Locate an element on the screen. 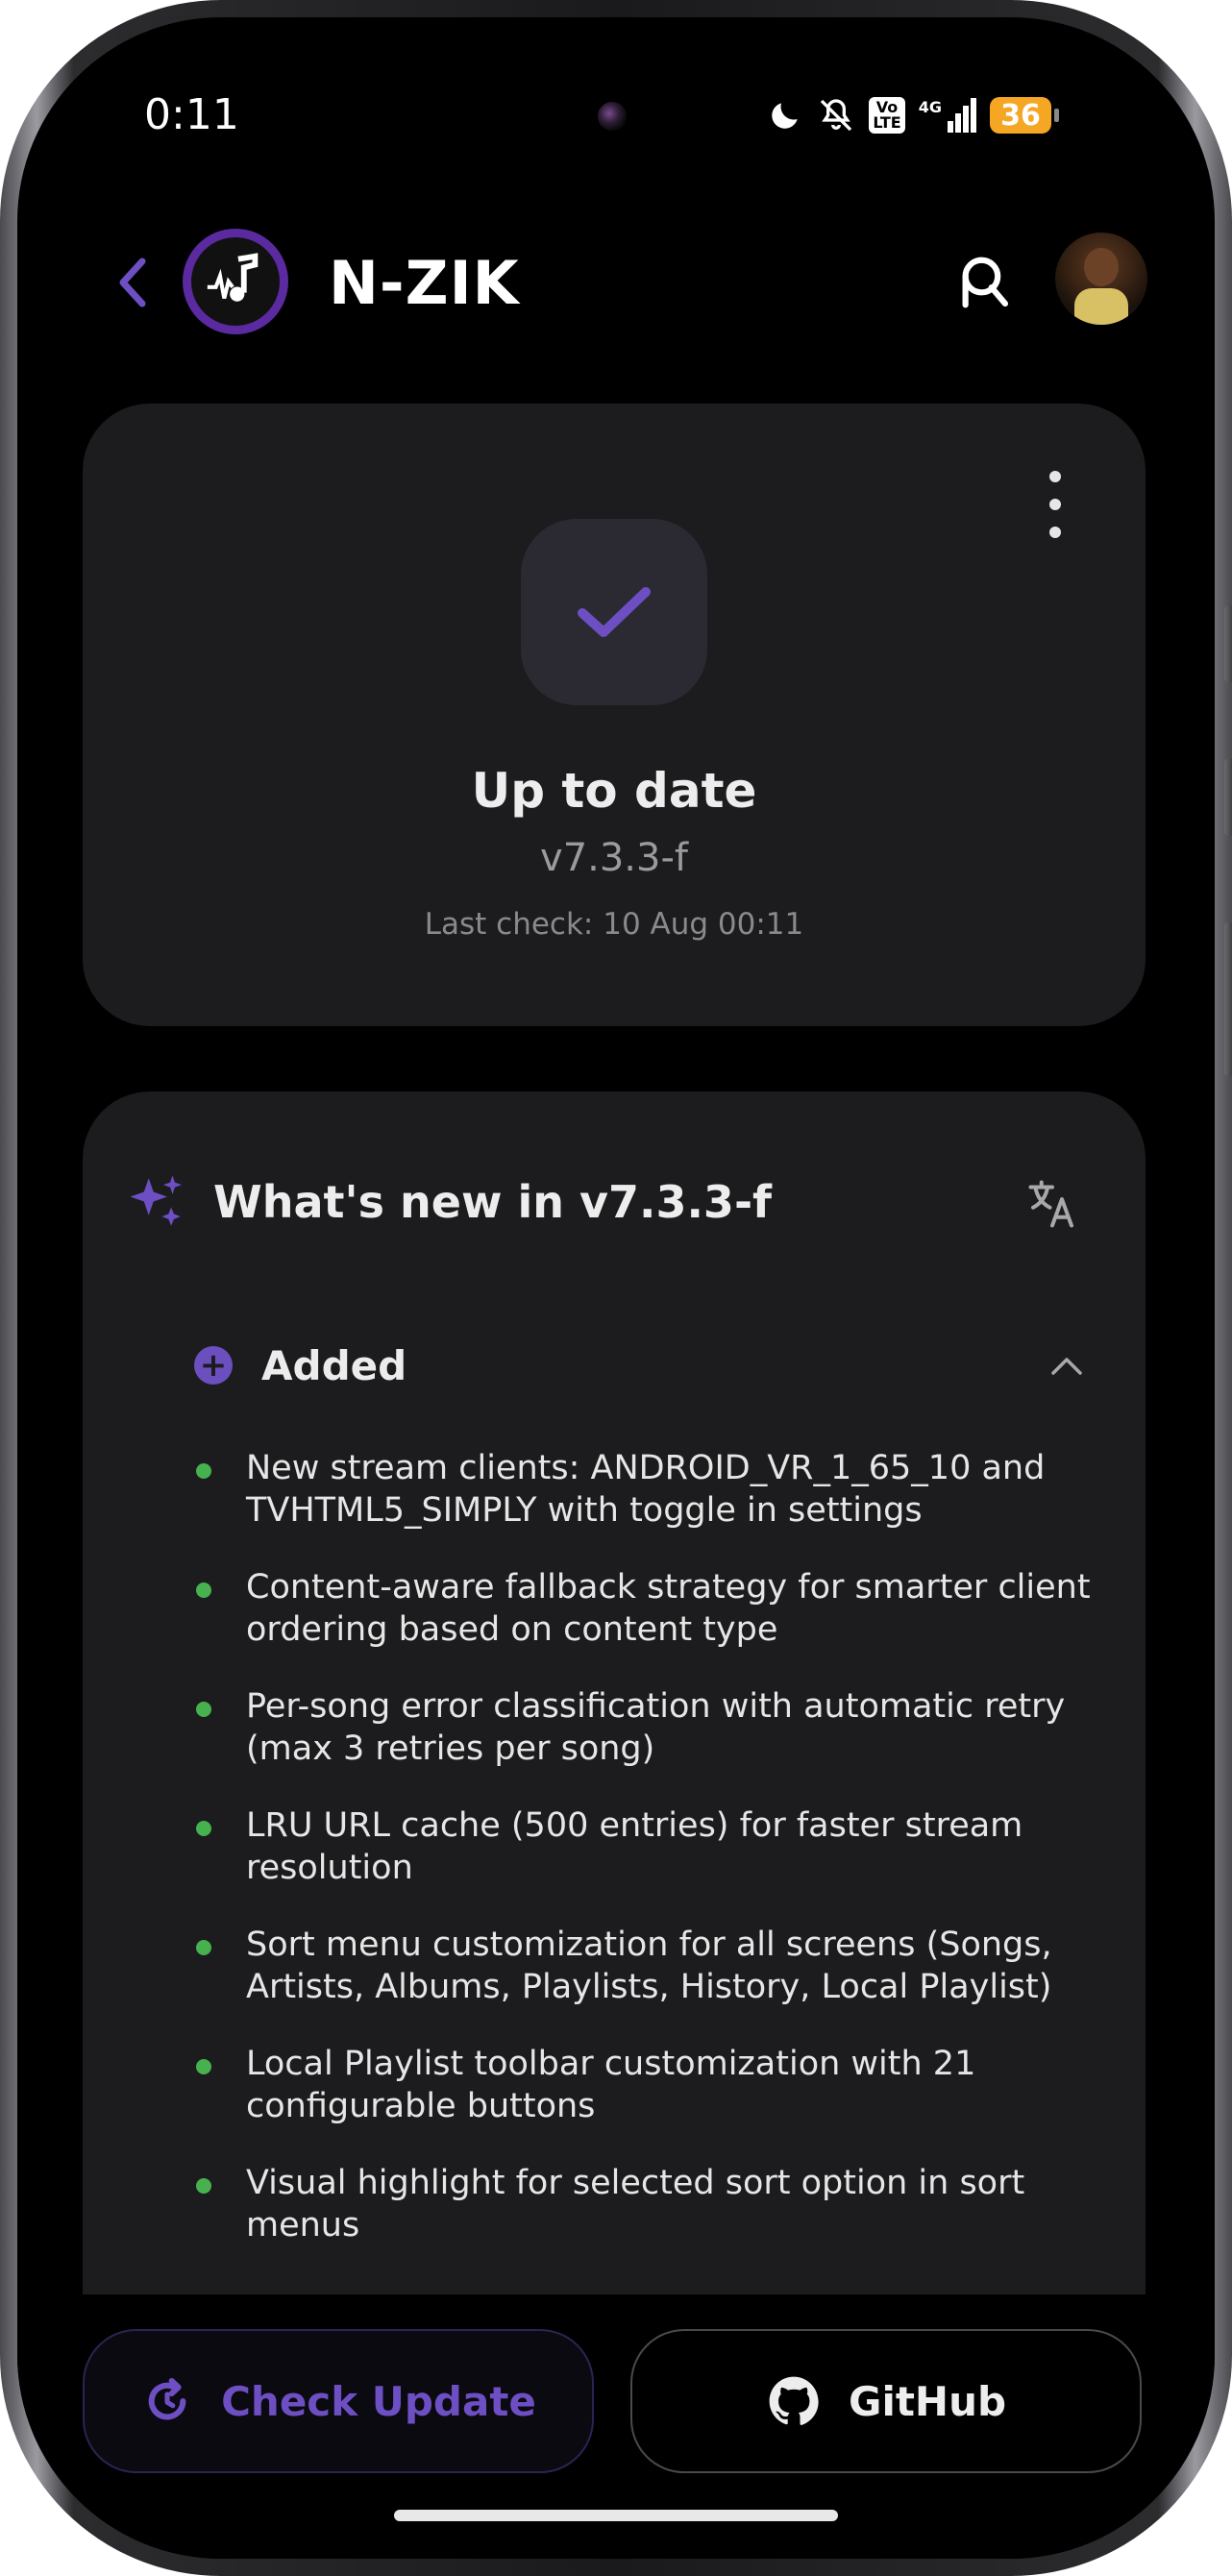 The width and height of the screenshot is (1232, 2576). chevron-left-icon is located at coordinates (132, 282).